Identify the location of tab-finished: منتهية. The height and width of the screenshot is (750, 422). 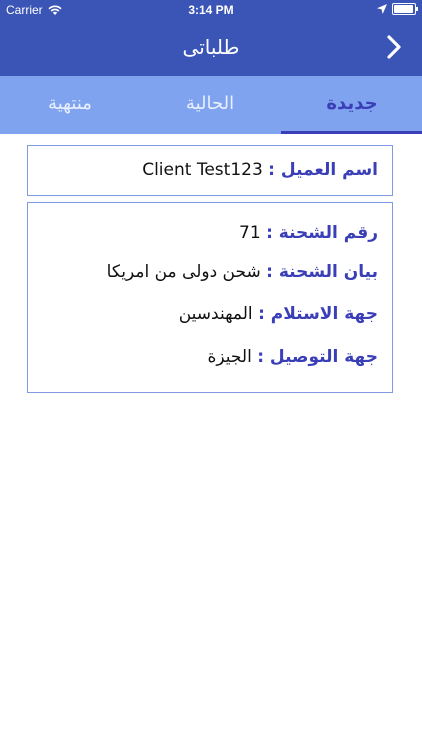
(70, 105).